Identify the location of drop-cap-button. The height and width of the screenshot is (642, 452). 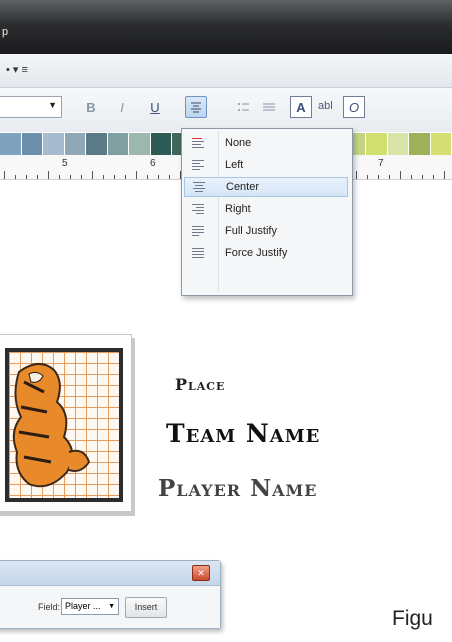
(269, 107).